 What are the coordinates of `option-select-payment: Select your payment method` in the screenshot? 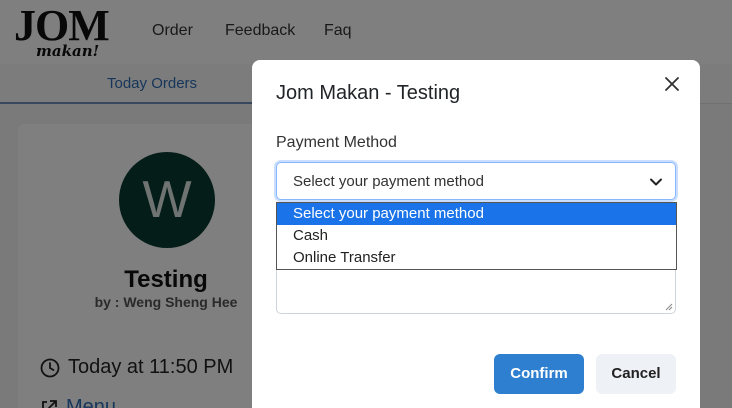 It's located at (476, 214).